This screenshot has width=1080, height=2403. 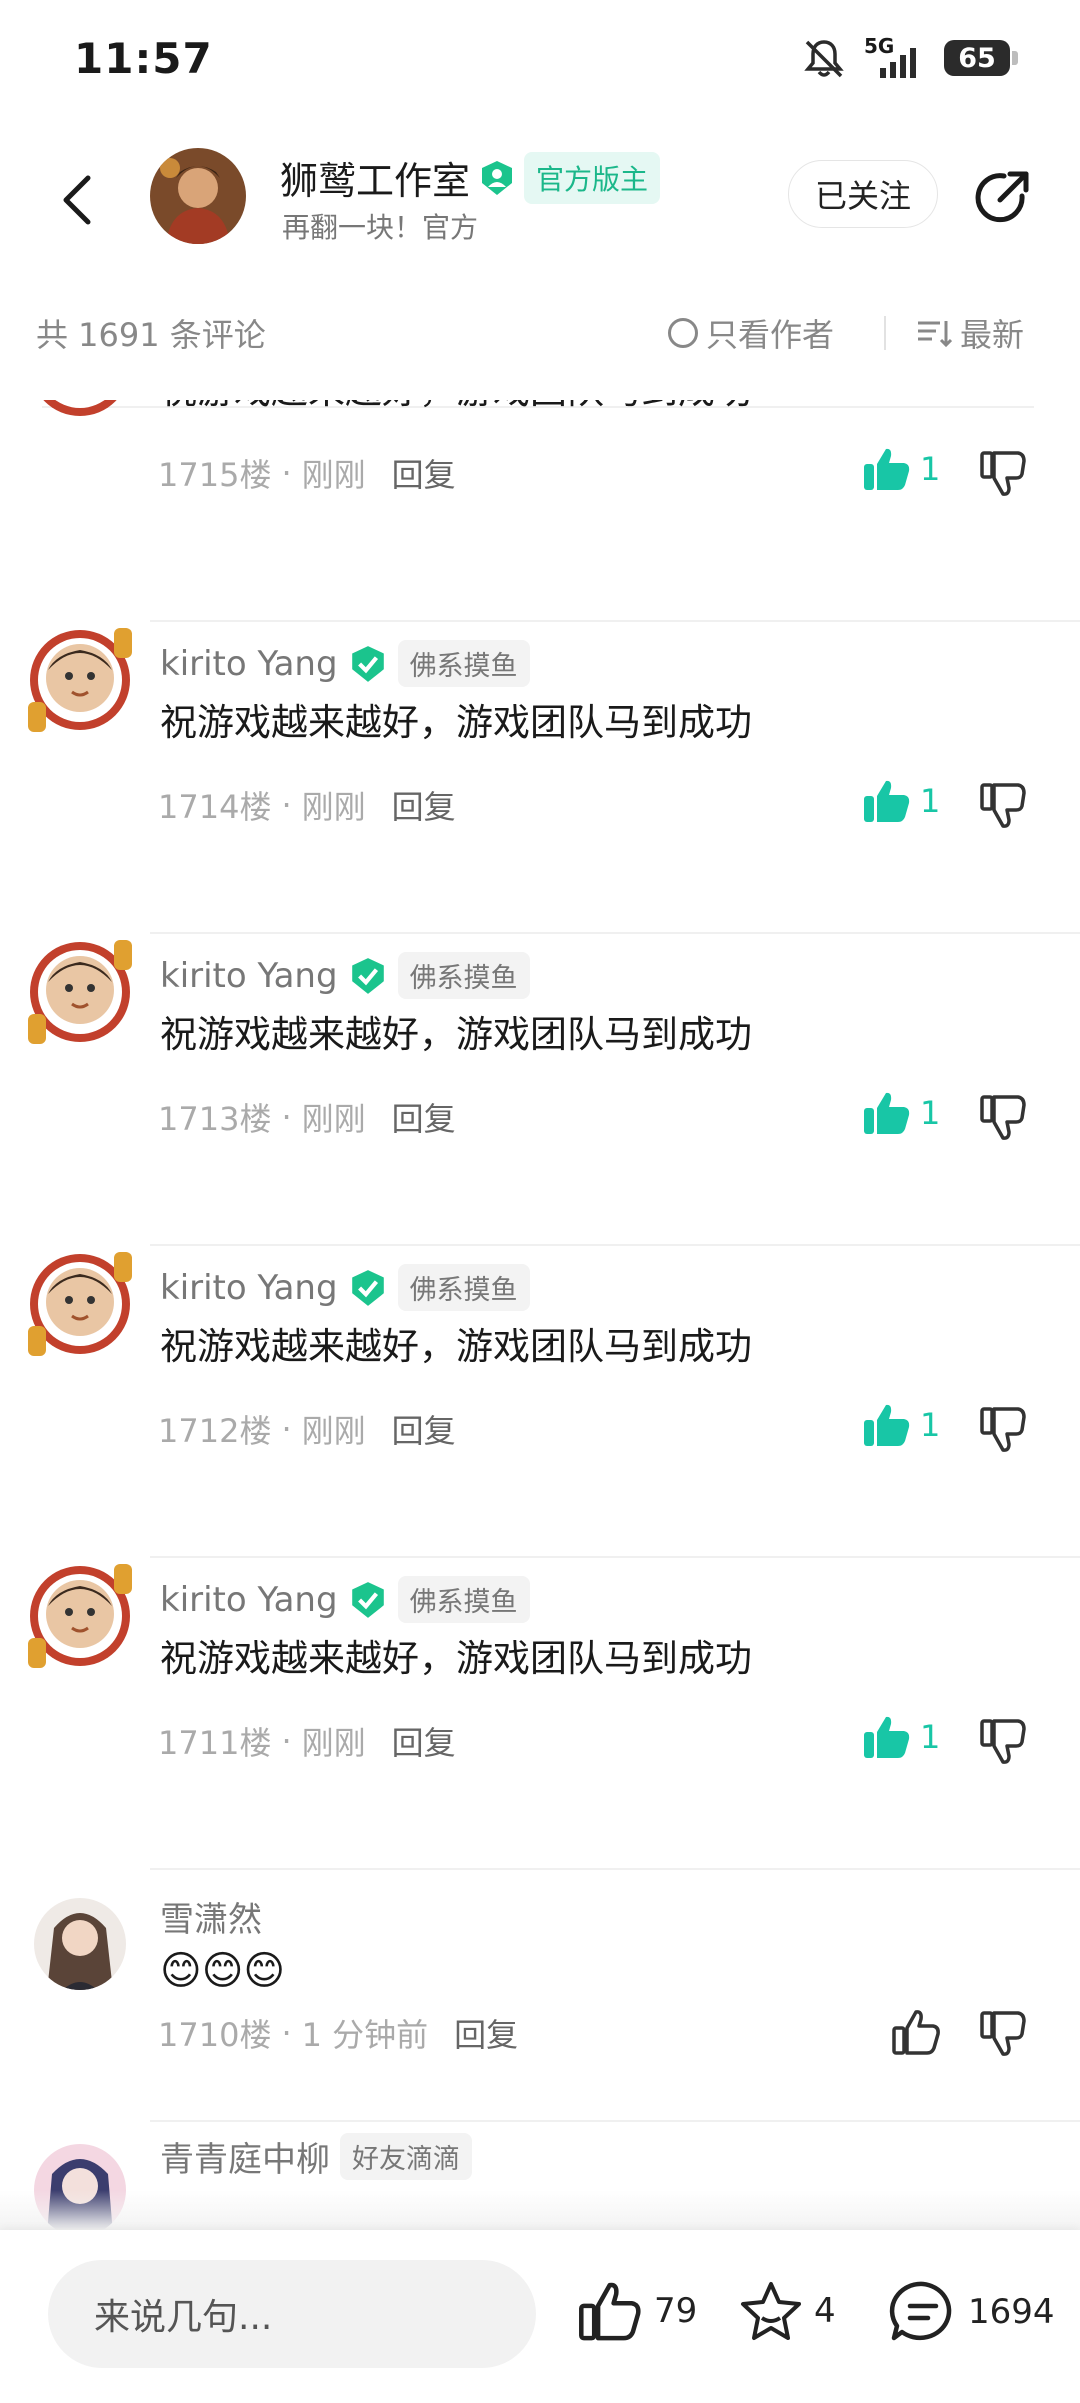 What do you see at coordinates (992, 335) in the screenshot?
I see `sort-label: 最新` at bounding box center [992, 335].